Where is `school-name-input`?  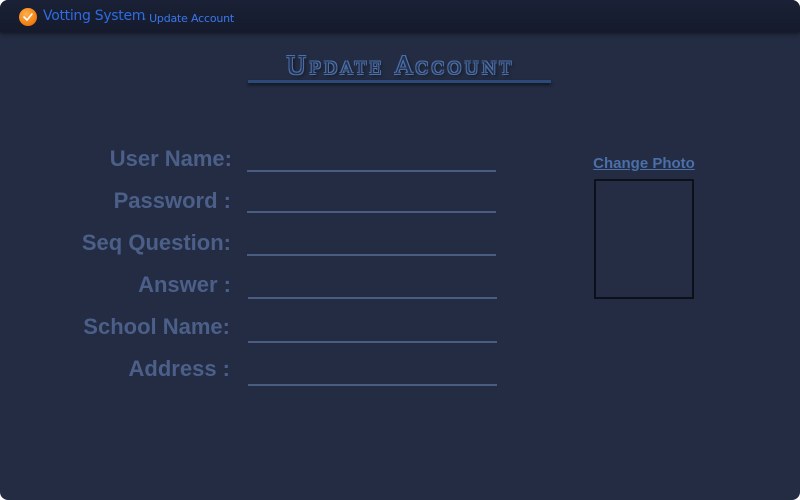 school-name-input is located at coordinates (372, 331).